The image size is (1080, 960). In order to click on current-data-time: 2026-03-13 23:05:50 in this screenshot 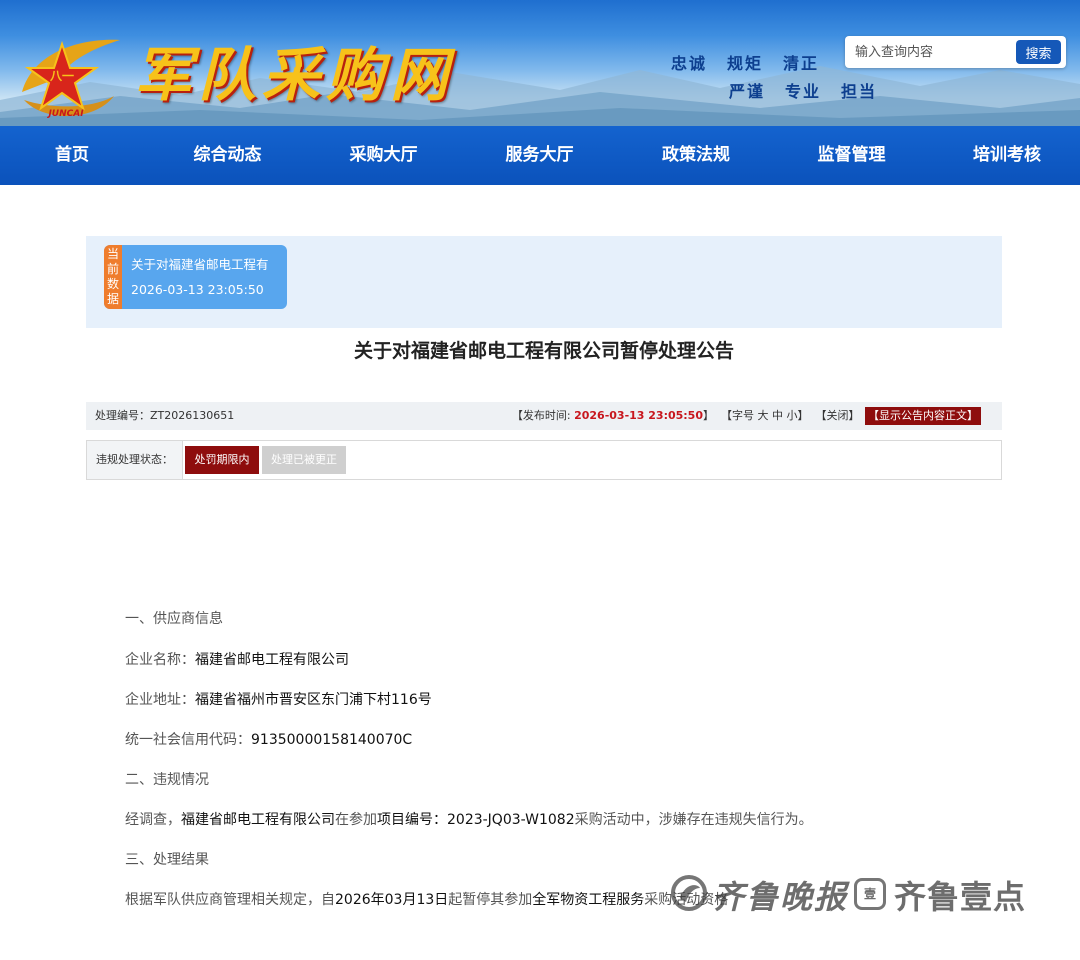, I will do `click(197, 289)`.